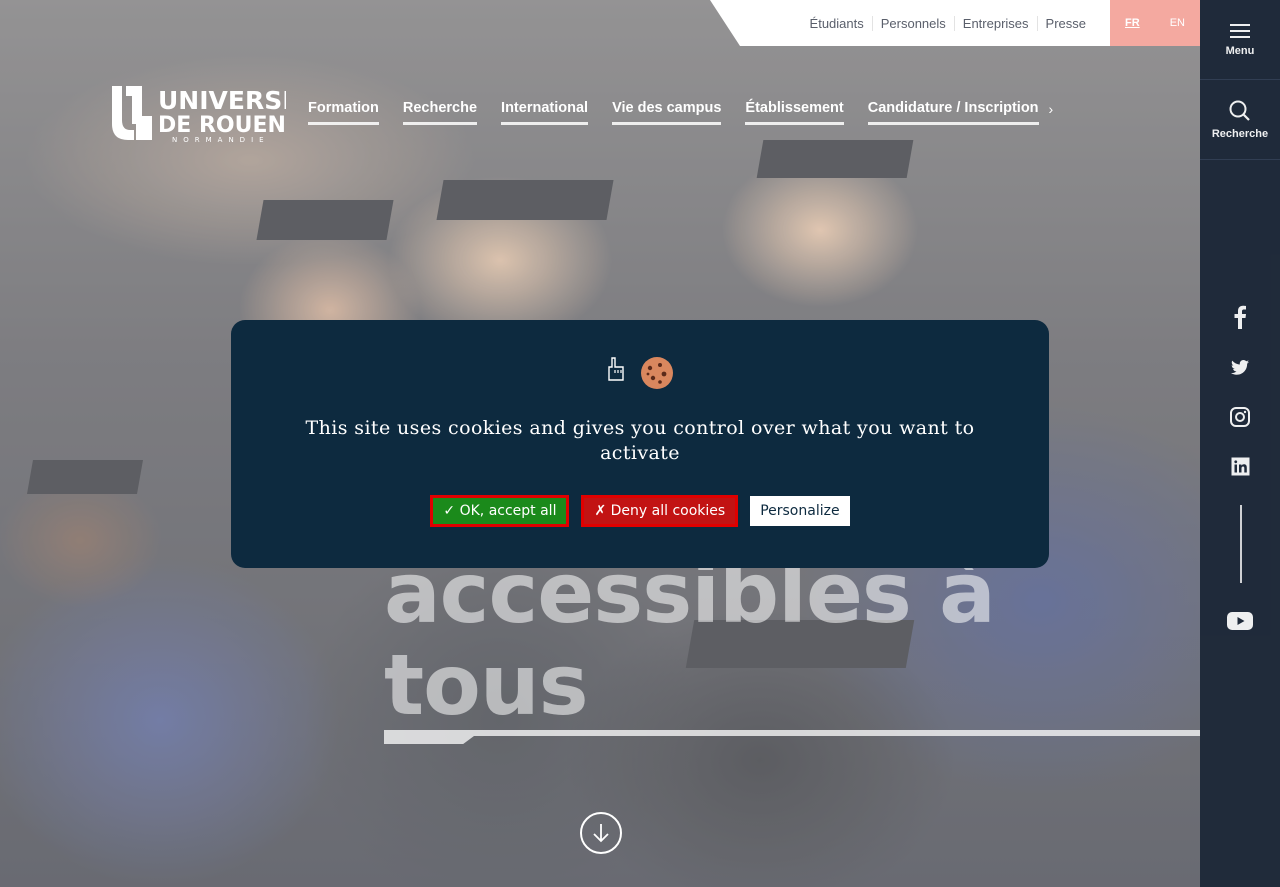 This screenshot has width=1280, height=887. I want to click on facebook-icon, so click(1240, 317).